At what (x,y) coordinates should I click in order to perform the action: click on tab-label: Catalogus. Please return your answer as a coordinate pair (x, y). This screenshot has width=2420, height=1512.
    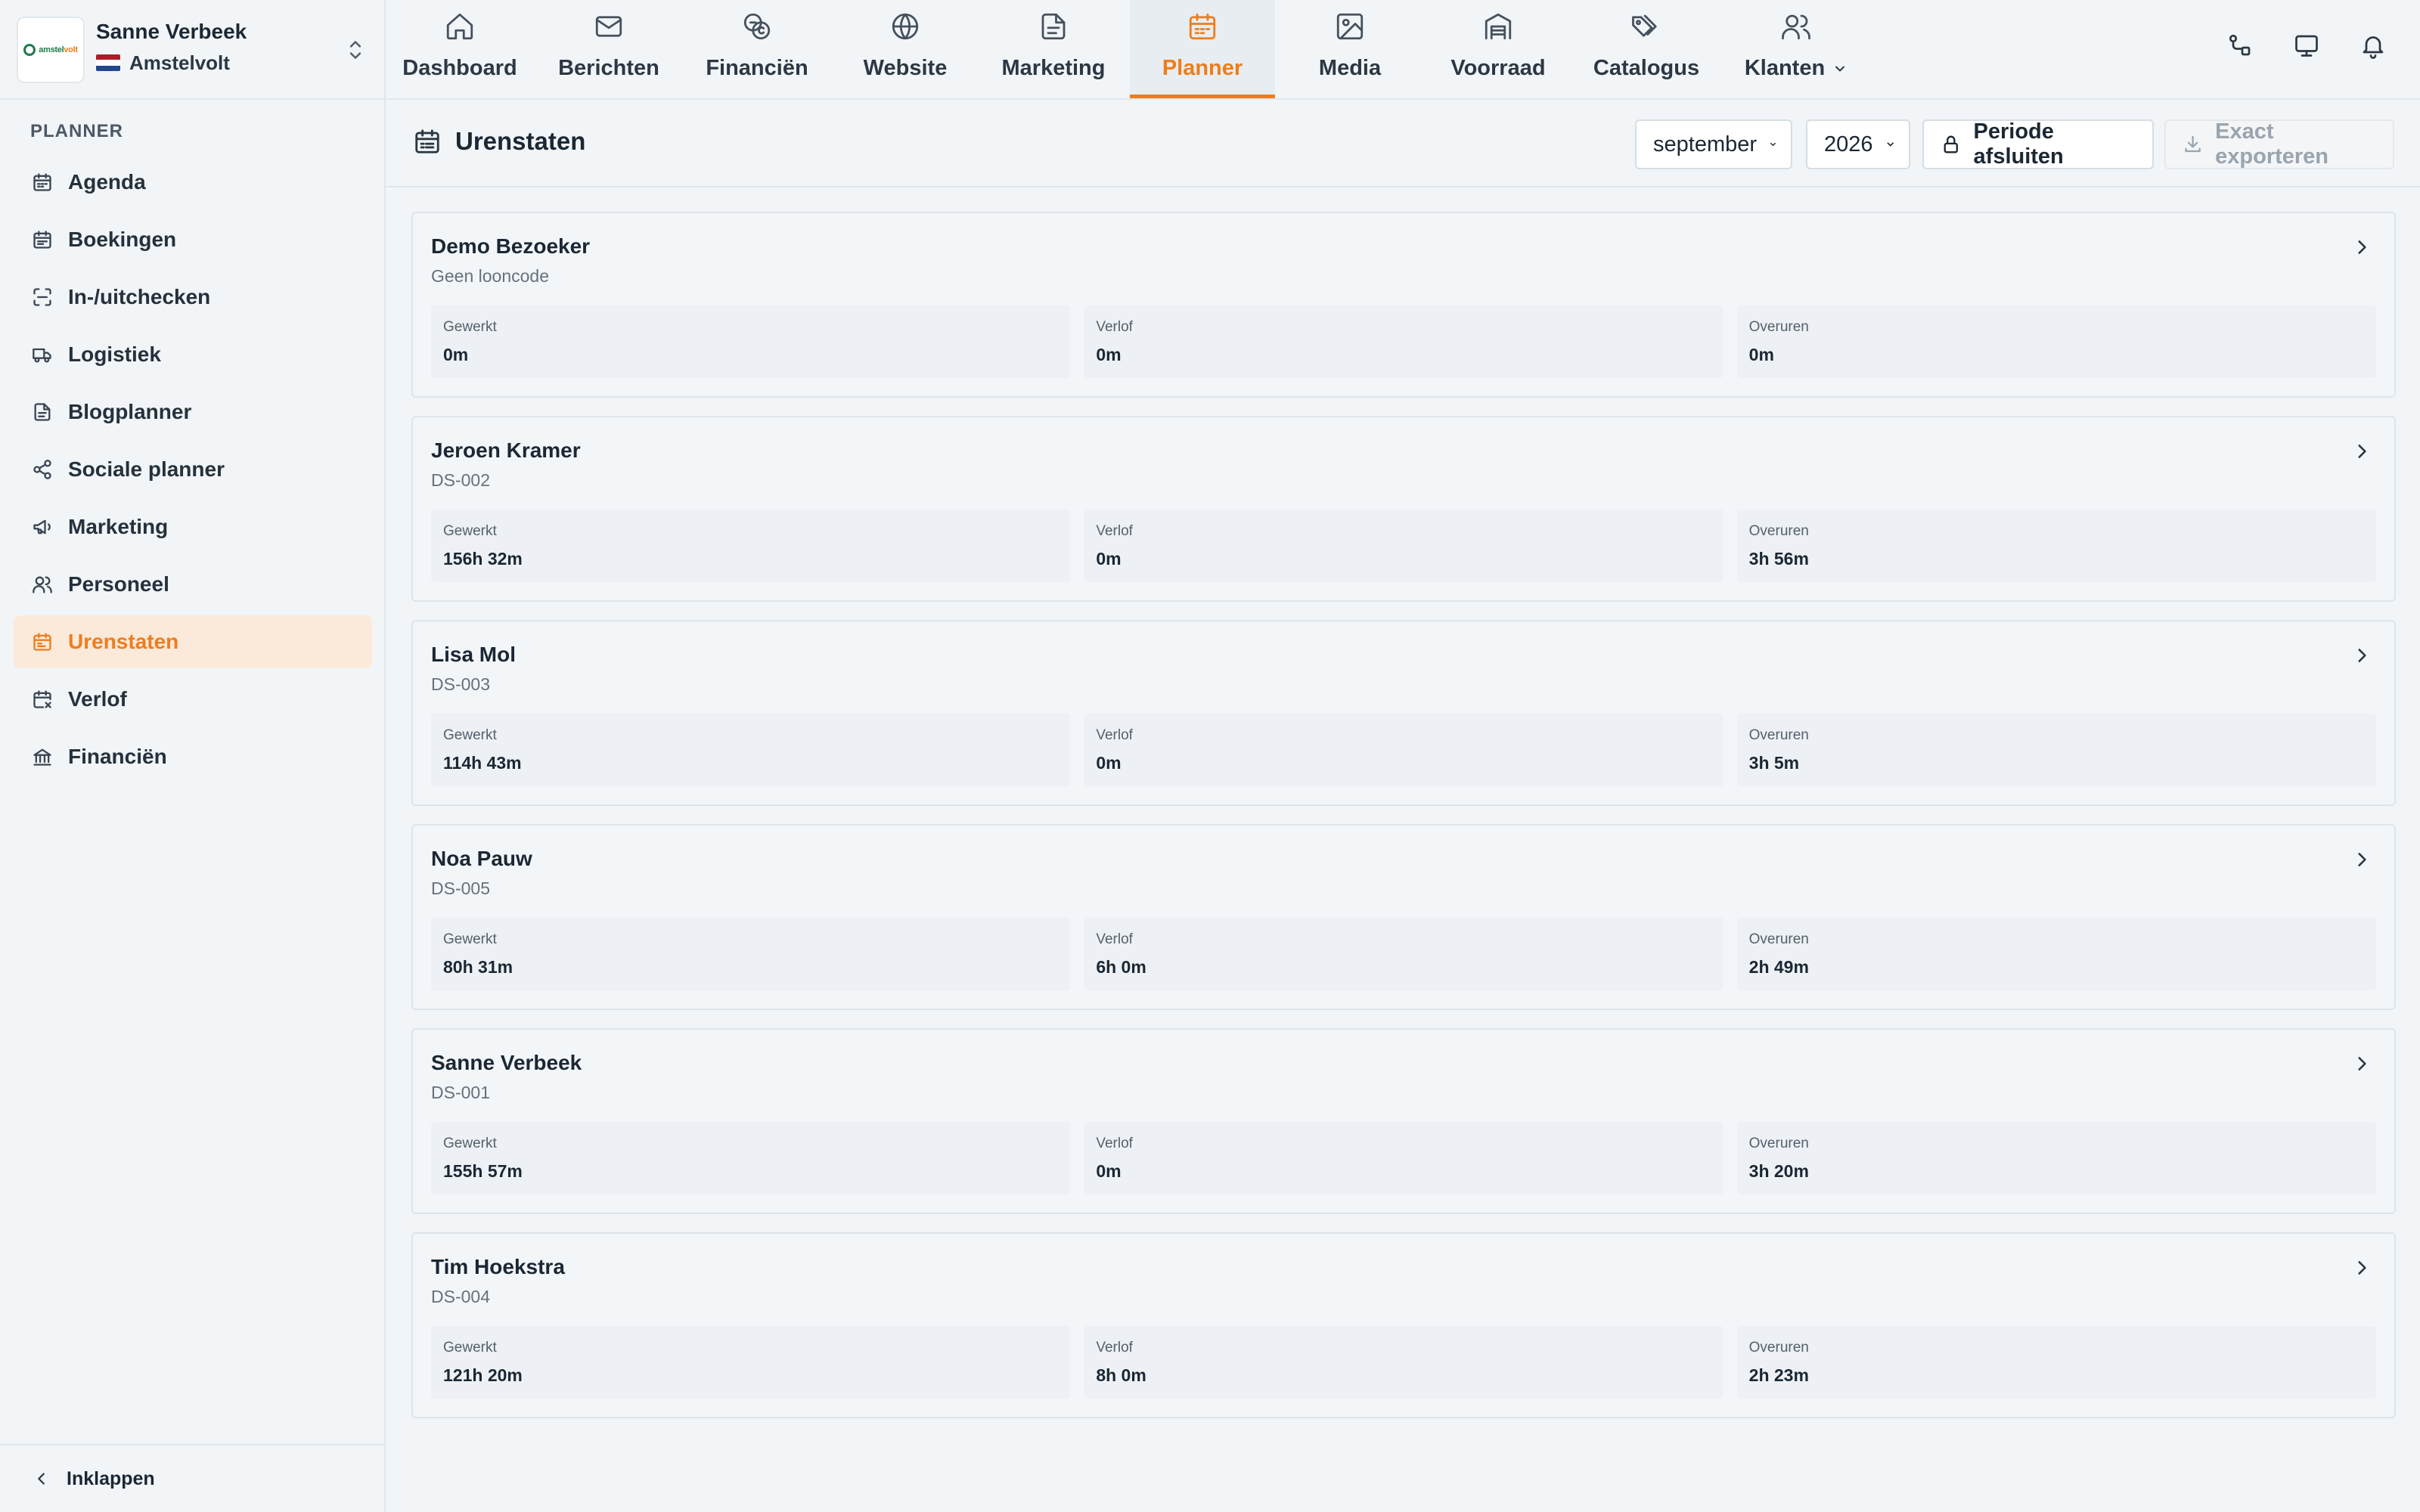
    Looking at the image, I should click on (1646, 68).